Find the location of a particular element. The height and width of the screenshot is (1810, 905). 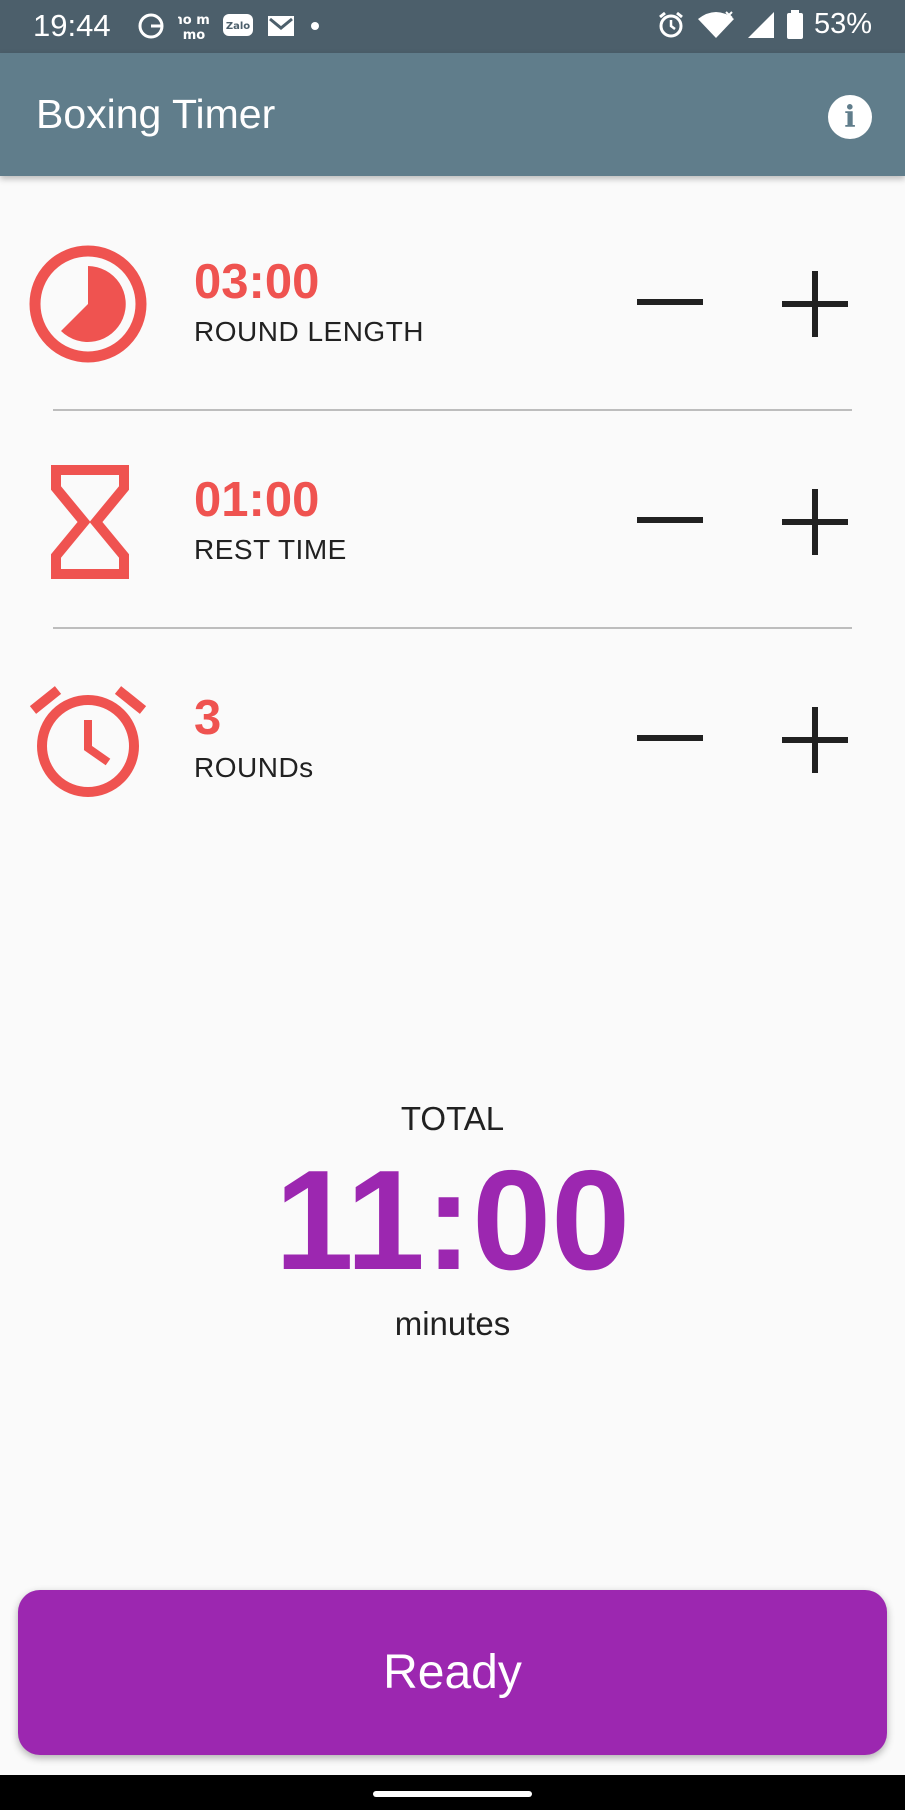

g-icon is located at coordinates (151, 26).